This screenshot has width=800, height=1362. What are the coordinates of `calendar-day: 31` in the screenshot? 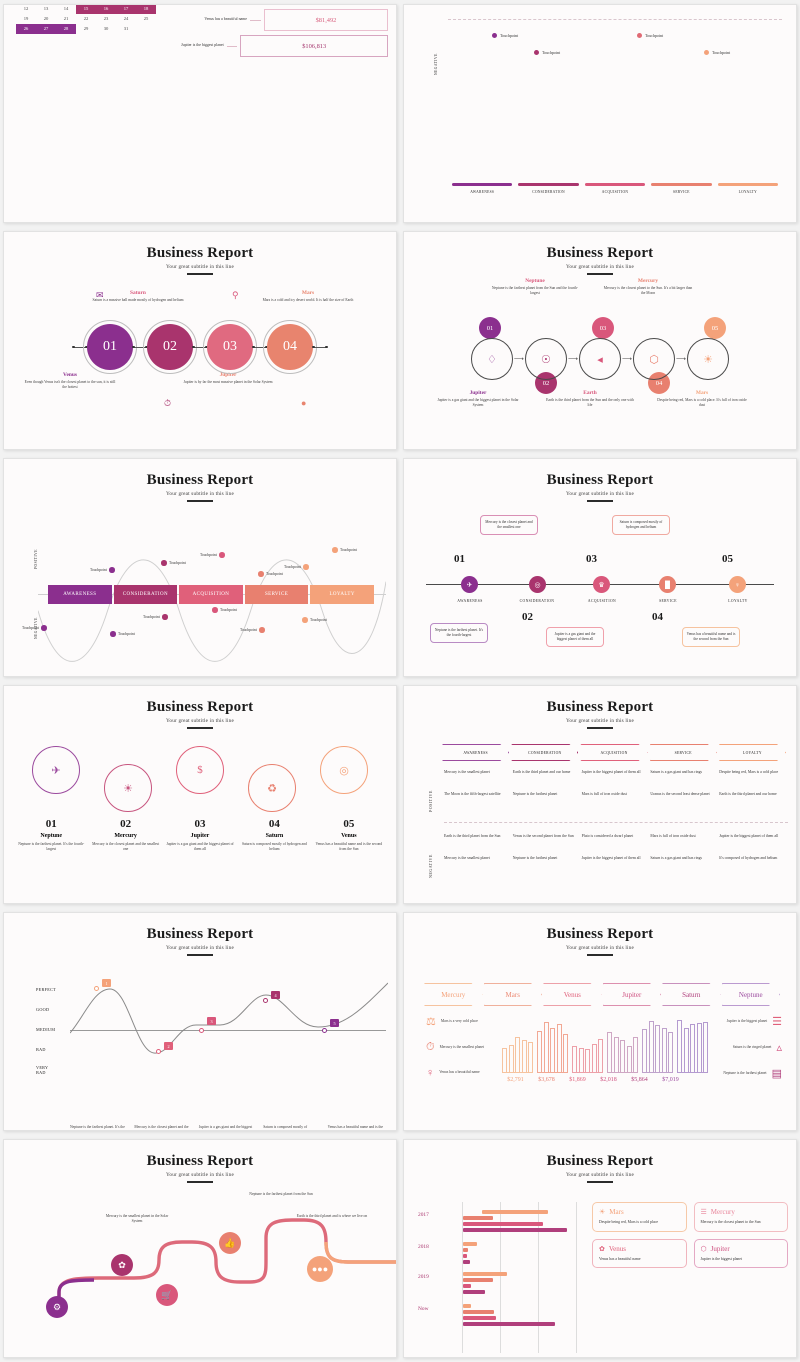 It's located at (126, 29).